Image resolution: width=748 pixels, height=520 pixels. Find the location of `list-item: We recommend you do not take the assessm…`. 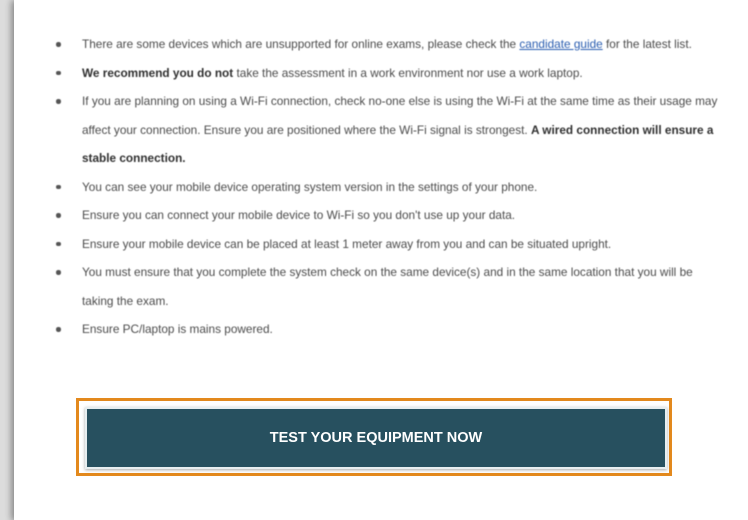

list-item: We recommend you do not take the assessm… is located at coordinates (374, 73).